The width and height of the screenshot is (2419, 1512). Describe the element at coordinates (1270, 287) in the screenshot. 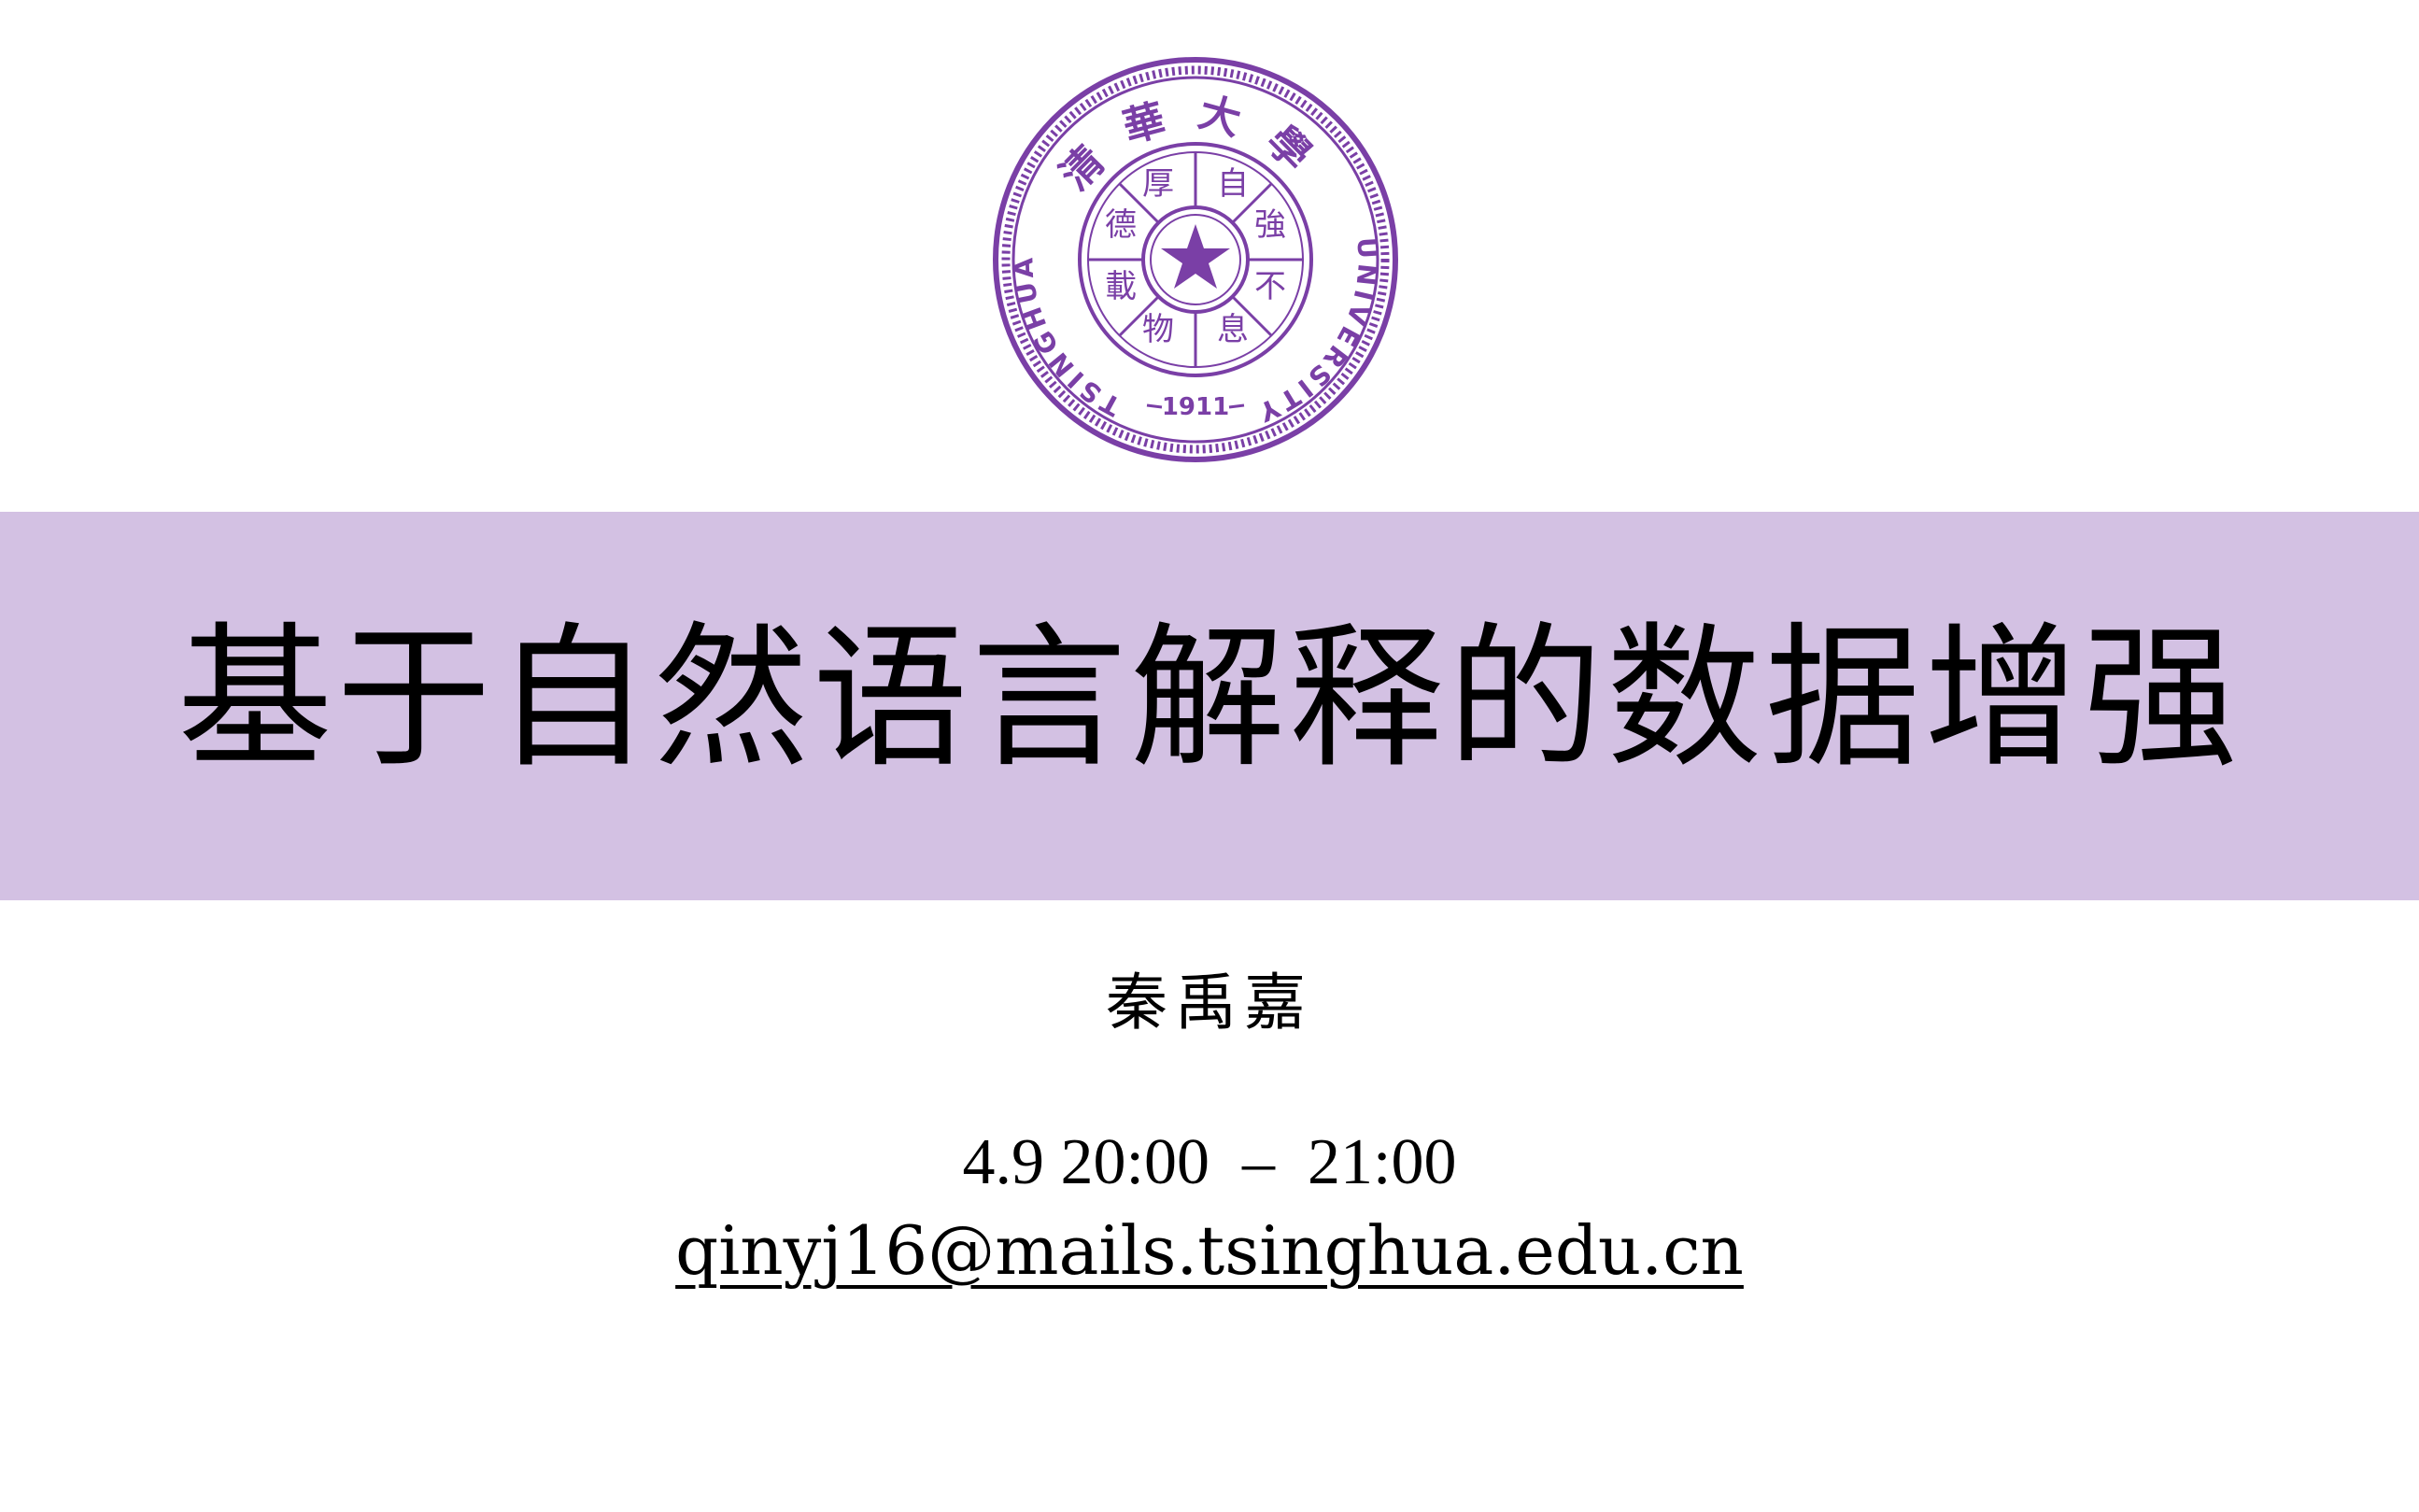

I see `seal-char: 不` at that location.